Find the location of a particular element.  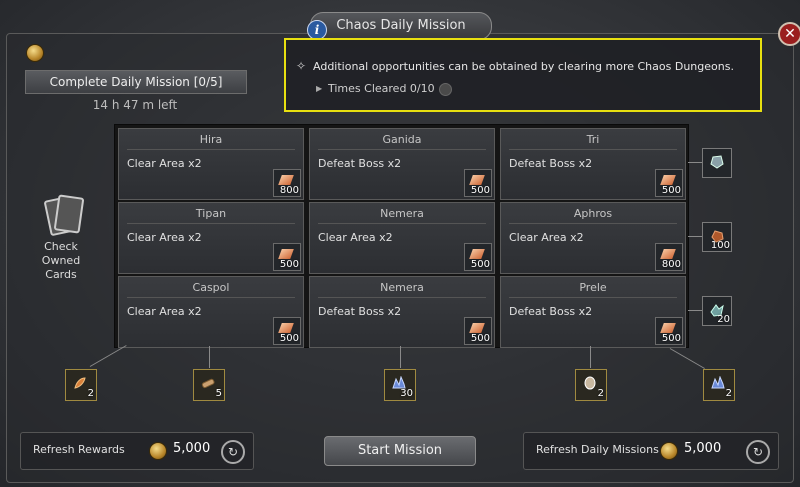

row-reward-2: 100 is located at coordinates (717, 237).